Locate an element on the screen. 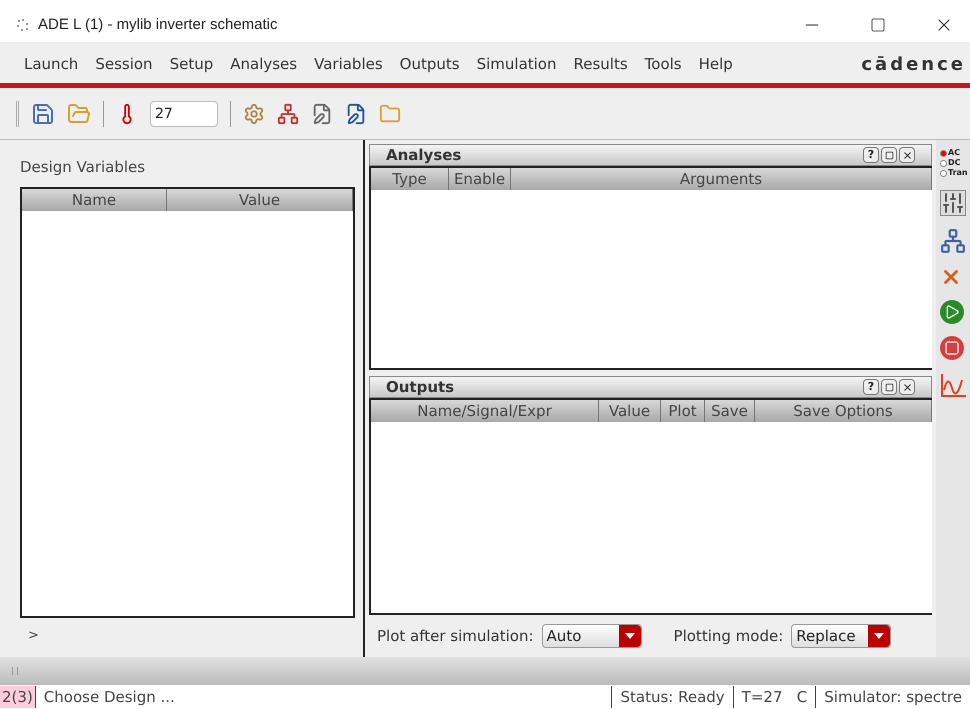 The height and width of the screenshot is (709, 970). column-header: Name/Signal/Expr is located at coordinates (485, 411).